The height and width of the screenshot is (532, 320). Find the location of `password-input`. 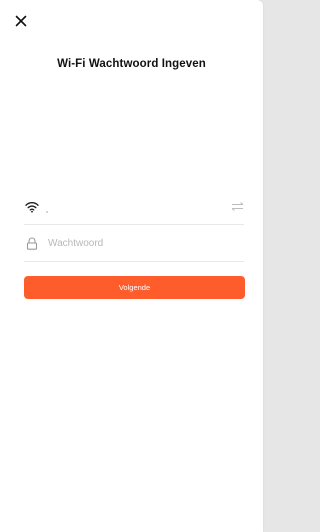

password-input is located at coordinates (146, 243).